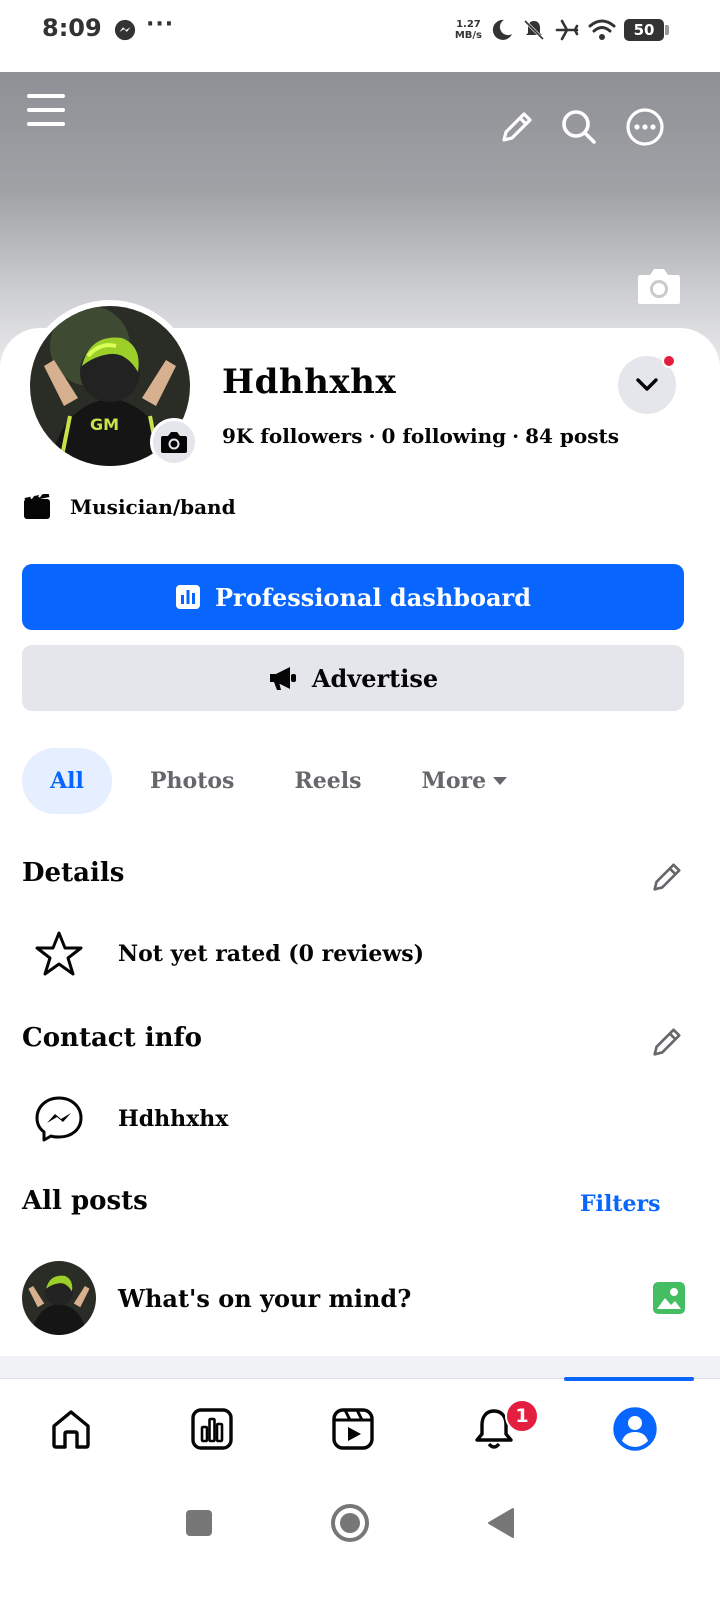  I want to click on search-icon, so click(579, 127).